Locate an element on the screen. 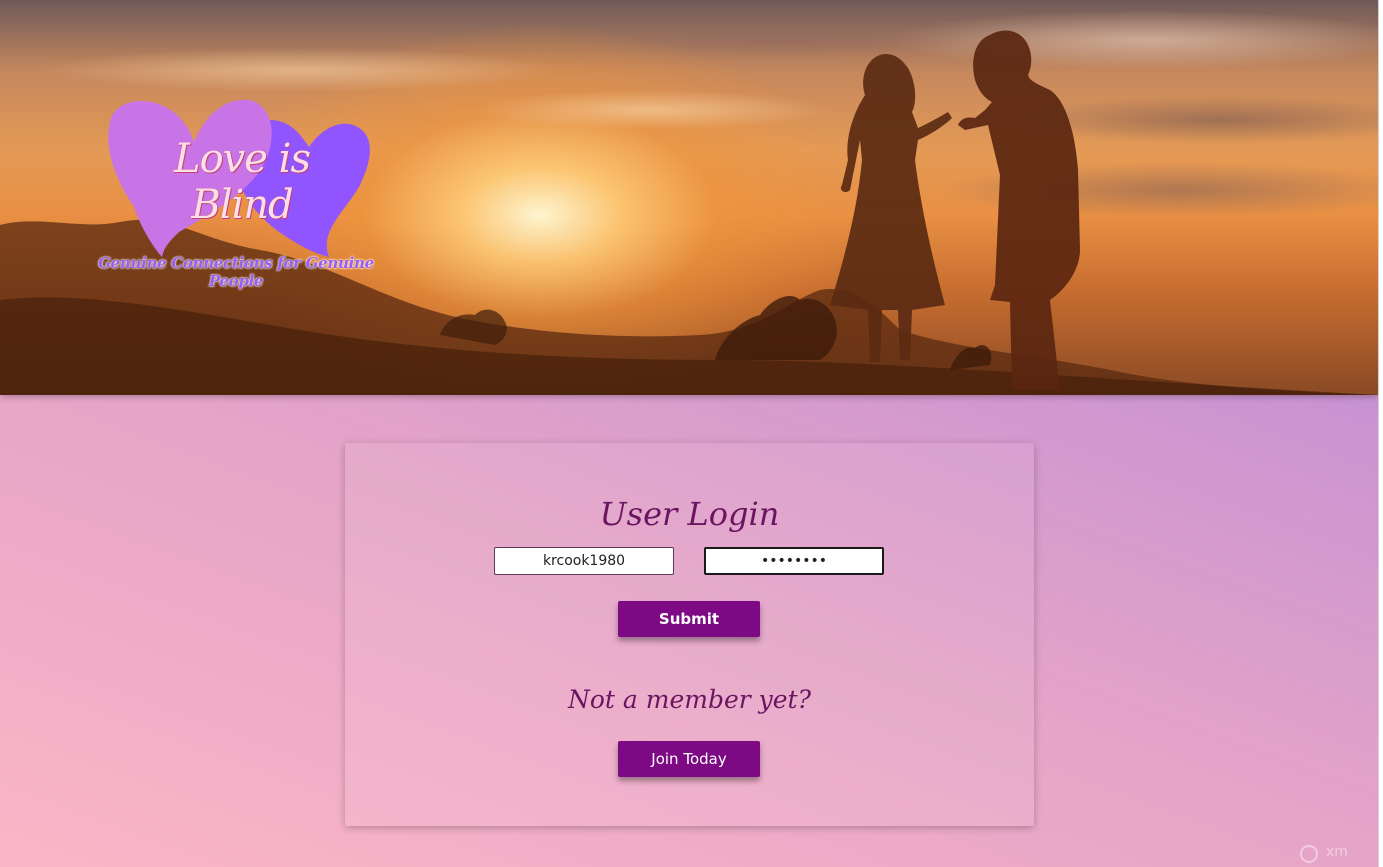  watermark: xm is located at coordinates (1337, 854).